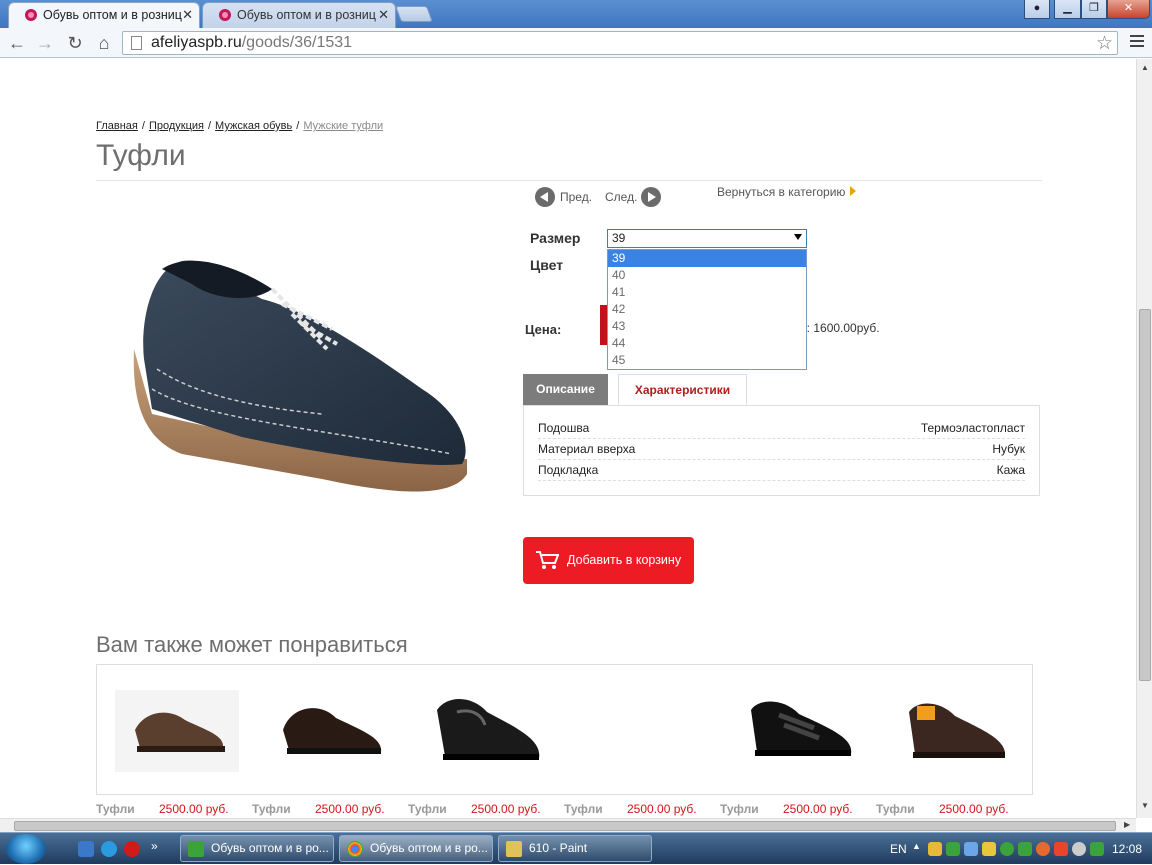  Describe the element at coordinates (707, 326) in the screenshot. I see `size-option: 43` at that location.